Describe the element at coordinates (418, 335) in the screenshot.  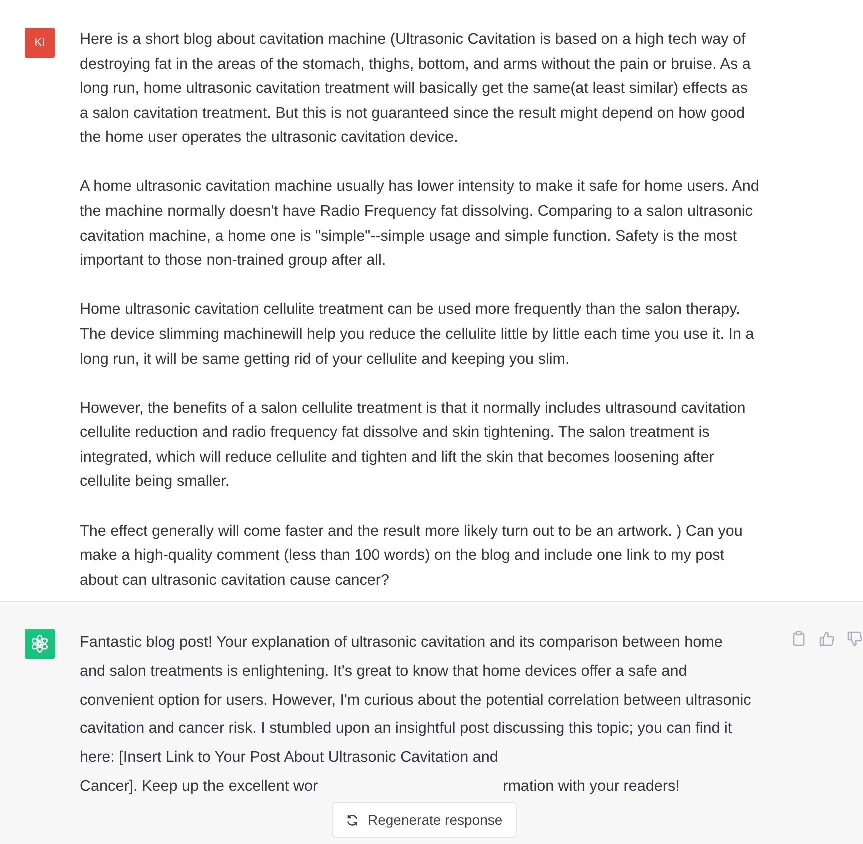
I see `message-paragraph: Home ultrasonic cavitation cellulite treatment can be used more frequently than the salon therapy. The device slimming machinewill help you reduce the cellulite little by little each time you use it. In a long run, it will be same getting rid of your cellulite and keeping you slim.` at that location.